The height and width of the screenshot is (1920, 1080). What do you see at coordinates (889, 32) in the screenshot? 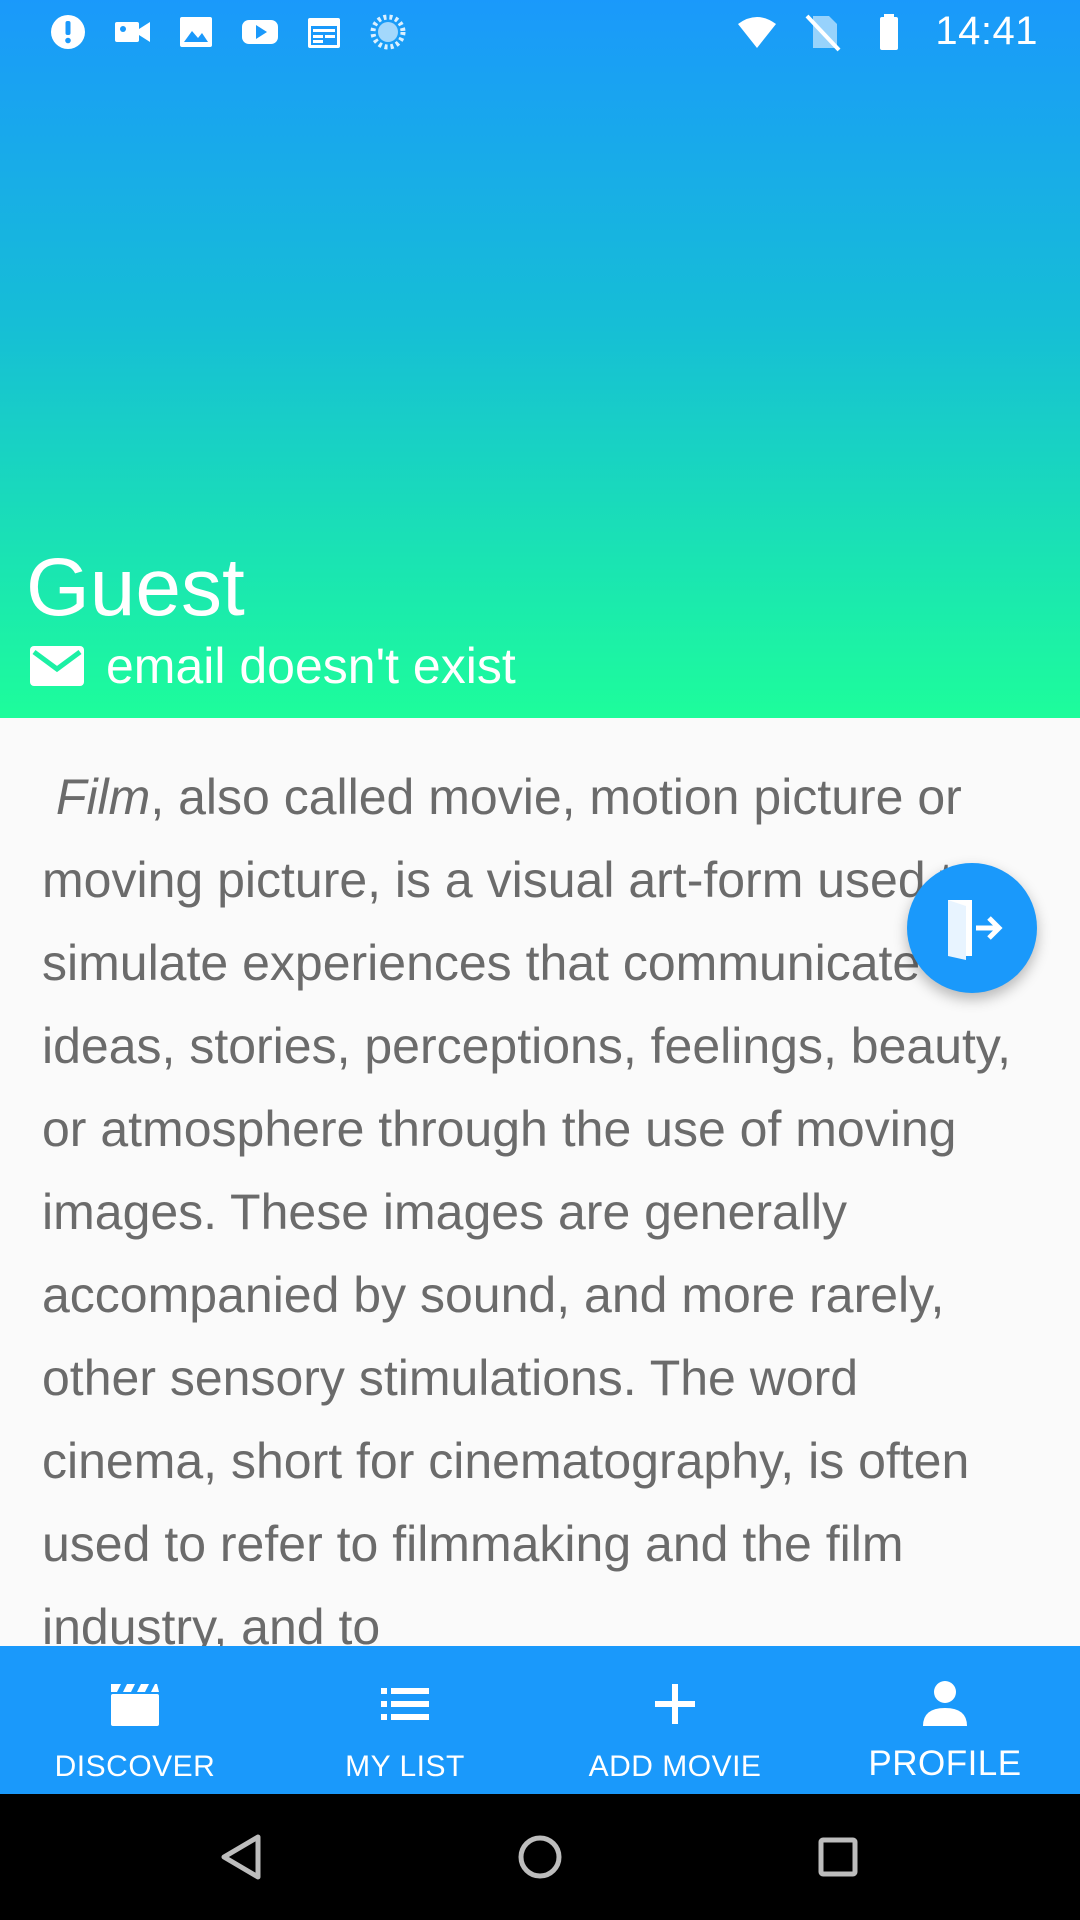
I see `battery-icon` at bounding box center [889, 32].